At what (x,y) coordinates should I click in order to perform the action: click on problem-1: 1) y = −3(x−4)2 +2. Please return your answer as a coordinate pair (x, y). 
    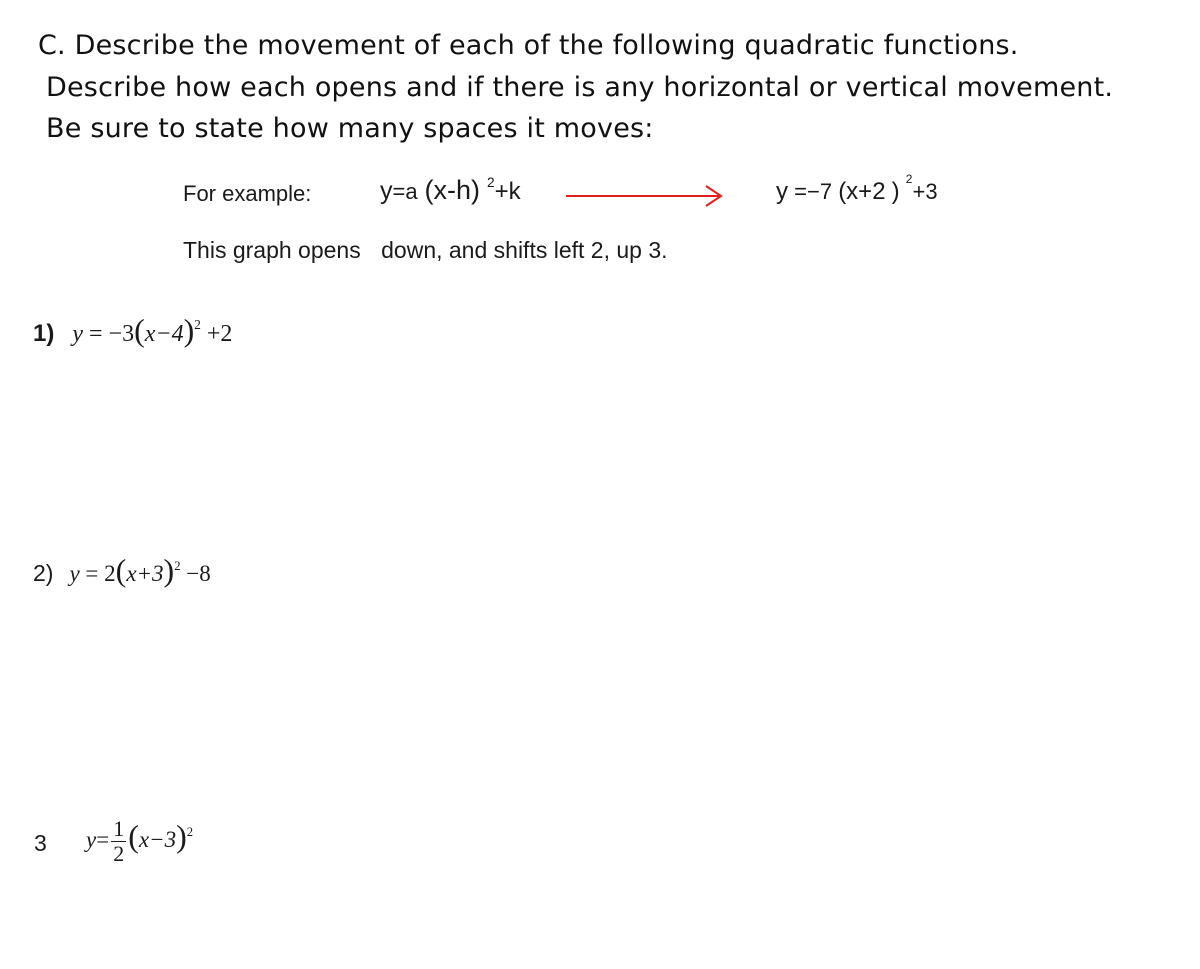
    Looking at the image, I should click on (132, 330).